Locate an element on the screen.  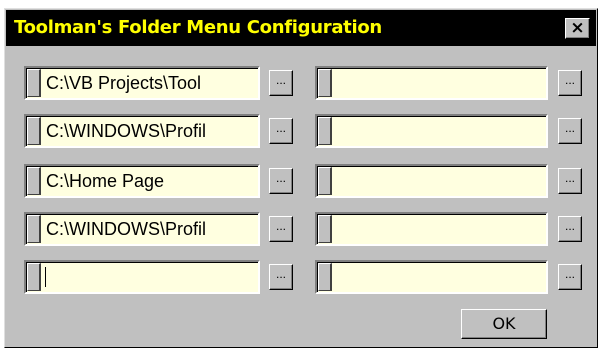
close-icon: × is located at coordinates (577, 28).